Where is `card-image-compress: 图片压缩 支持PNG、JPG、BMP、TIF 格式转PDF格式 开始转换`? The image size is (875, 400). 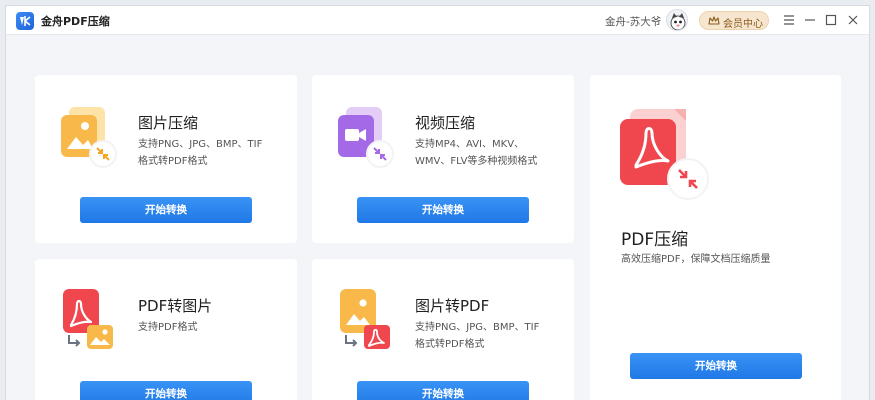 card-image-compress: 图片压缩 支持PNG、JPG、BMP、TIF 格式转PDF格式 开始转换 is located at coordinates (166, 159).